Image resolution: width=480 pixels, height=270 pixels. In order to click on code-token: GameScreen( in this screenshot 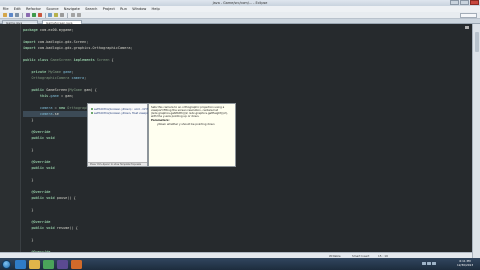, I will do `click(57, 90)`.